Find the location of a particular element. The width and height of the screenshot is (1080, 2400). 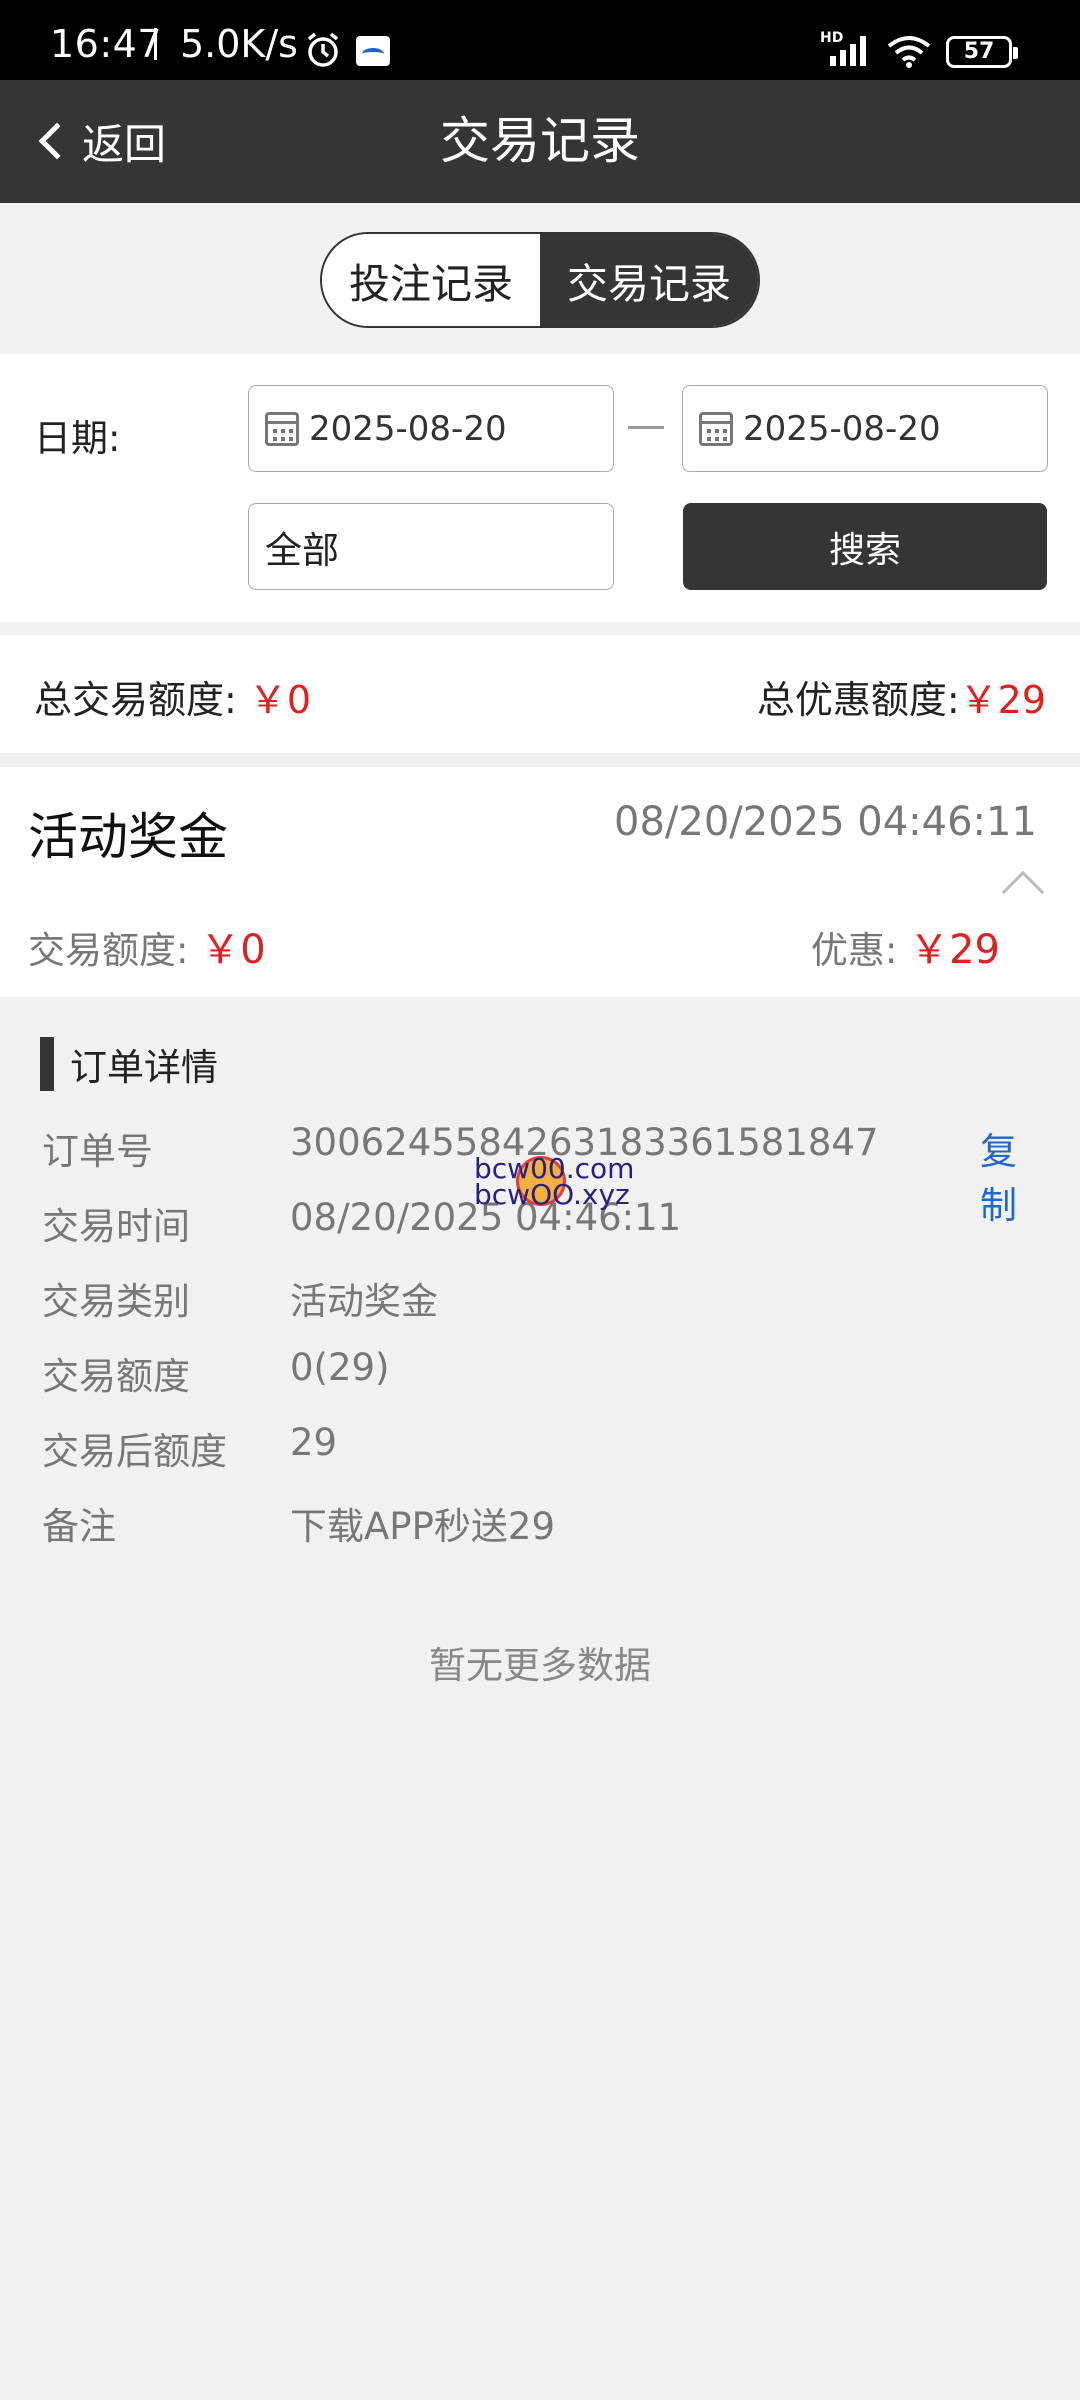

record-discount: 优惠: ￥29 is located at coordinates (905, 946).